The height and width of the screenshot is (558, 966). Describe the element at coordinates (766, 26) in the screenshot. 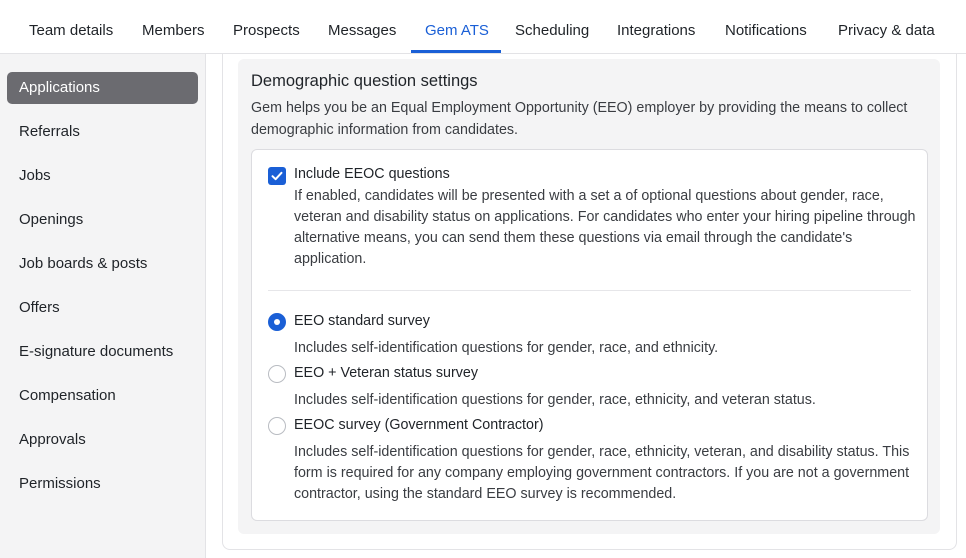

I see `tab-notifications: Notifications` at that location.